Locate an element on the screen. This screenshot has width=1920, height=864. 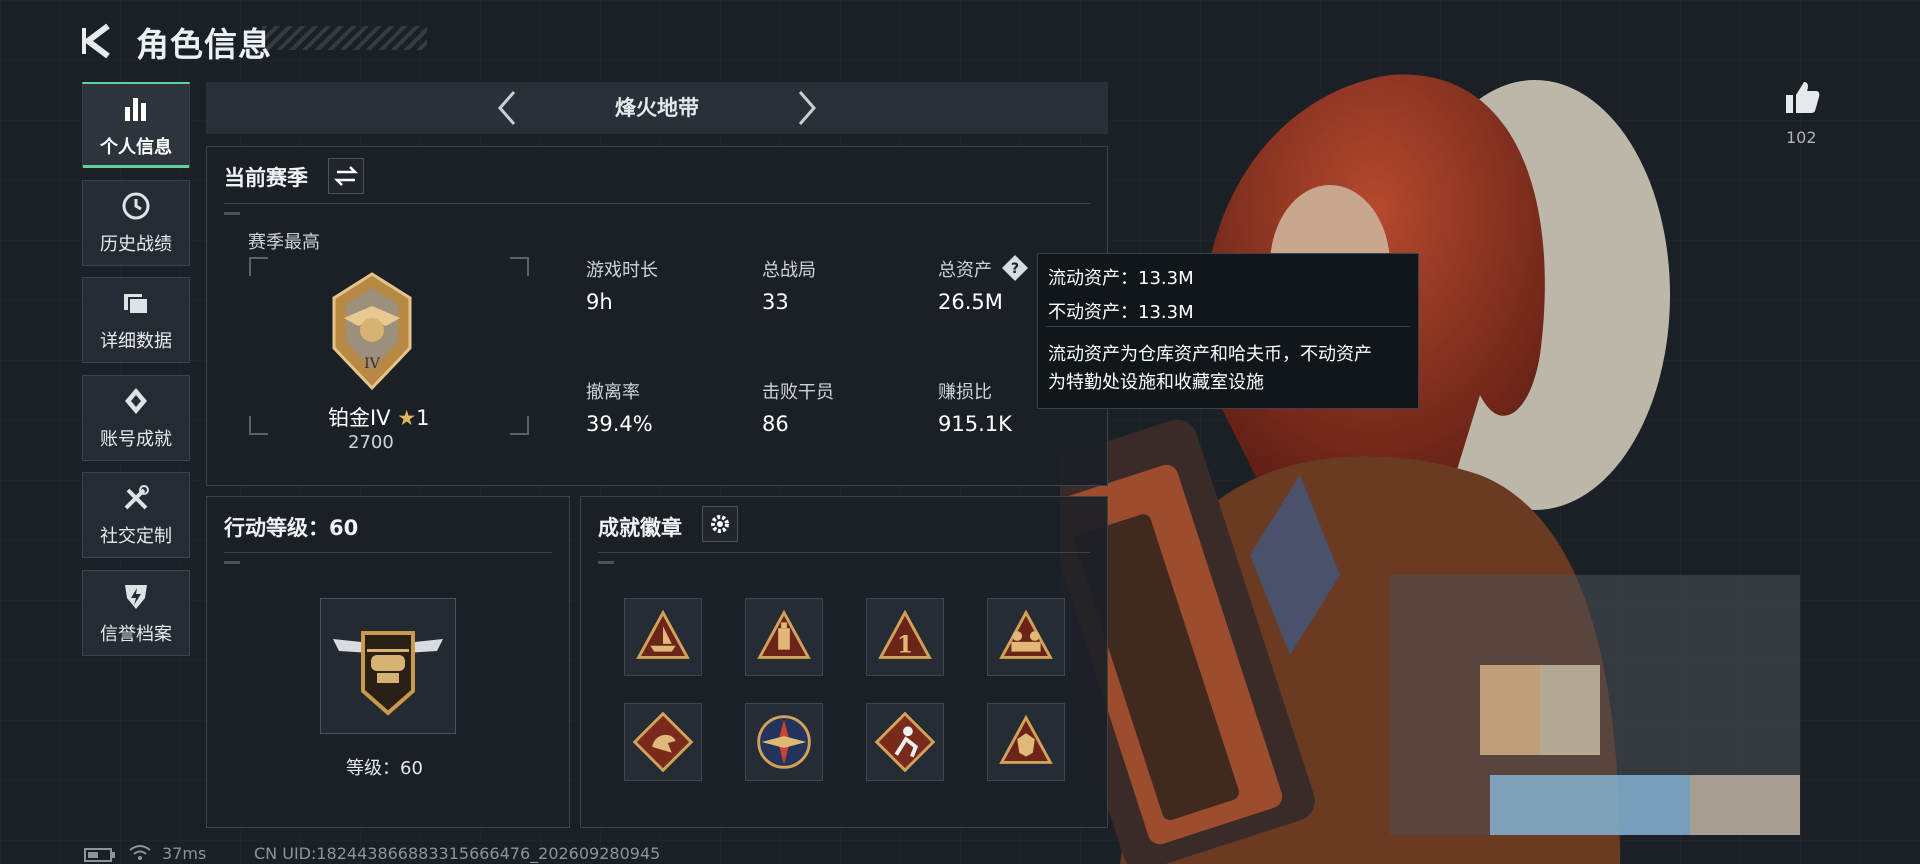
sidebar-item-label: 账号成就 is located at coordinates (136, 439).